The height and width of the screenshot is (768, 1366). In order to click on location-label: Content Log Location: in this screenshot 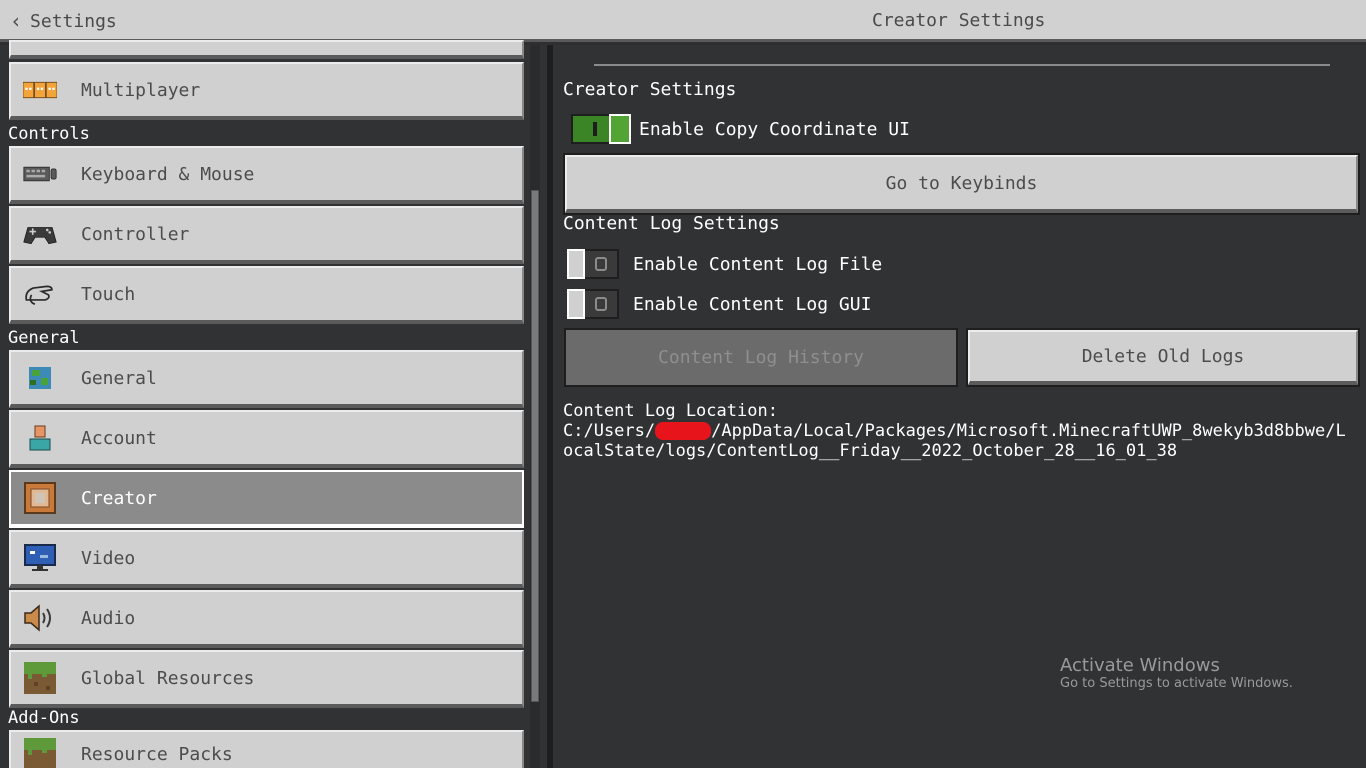, I will do `click(670, 411)`.